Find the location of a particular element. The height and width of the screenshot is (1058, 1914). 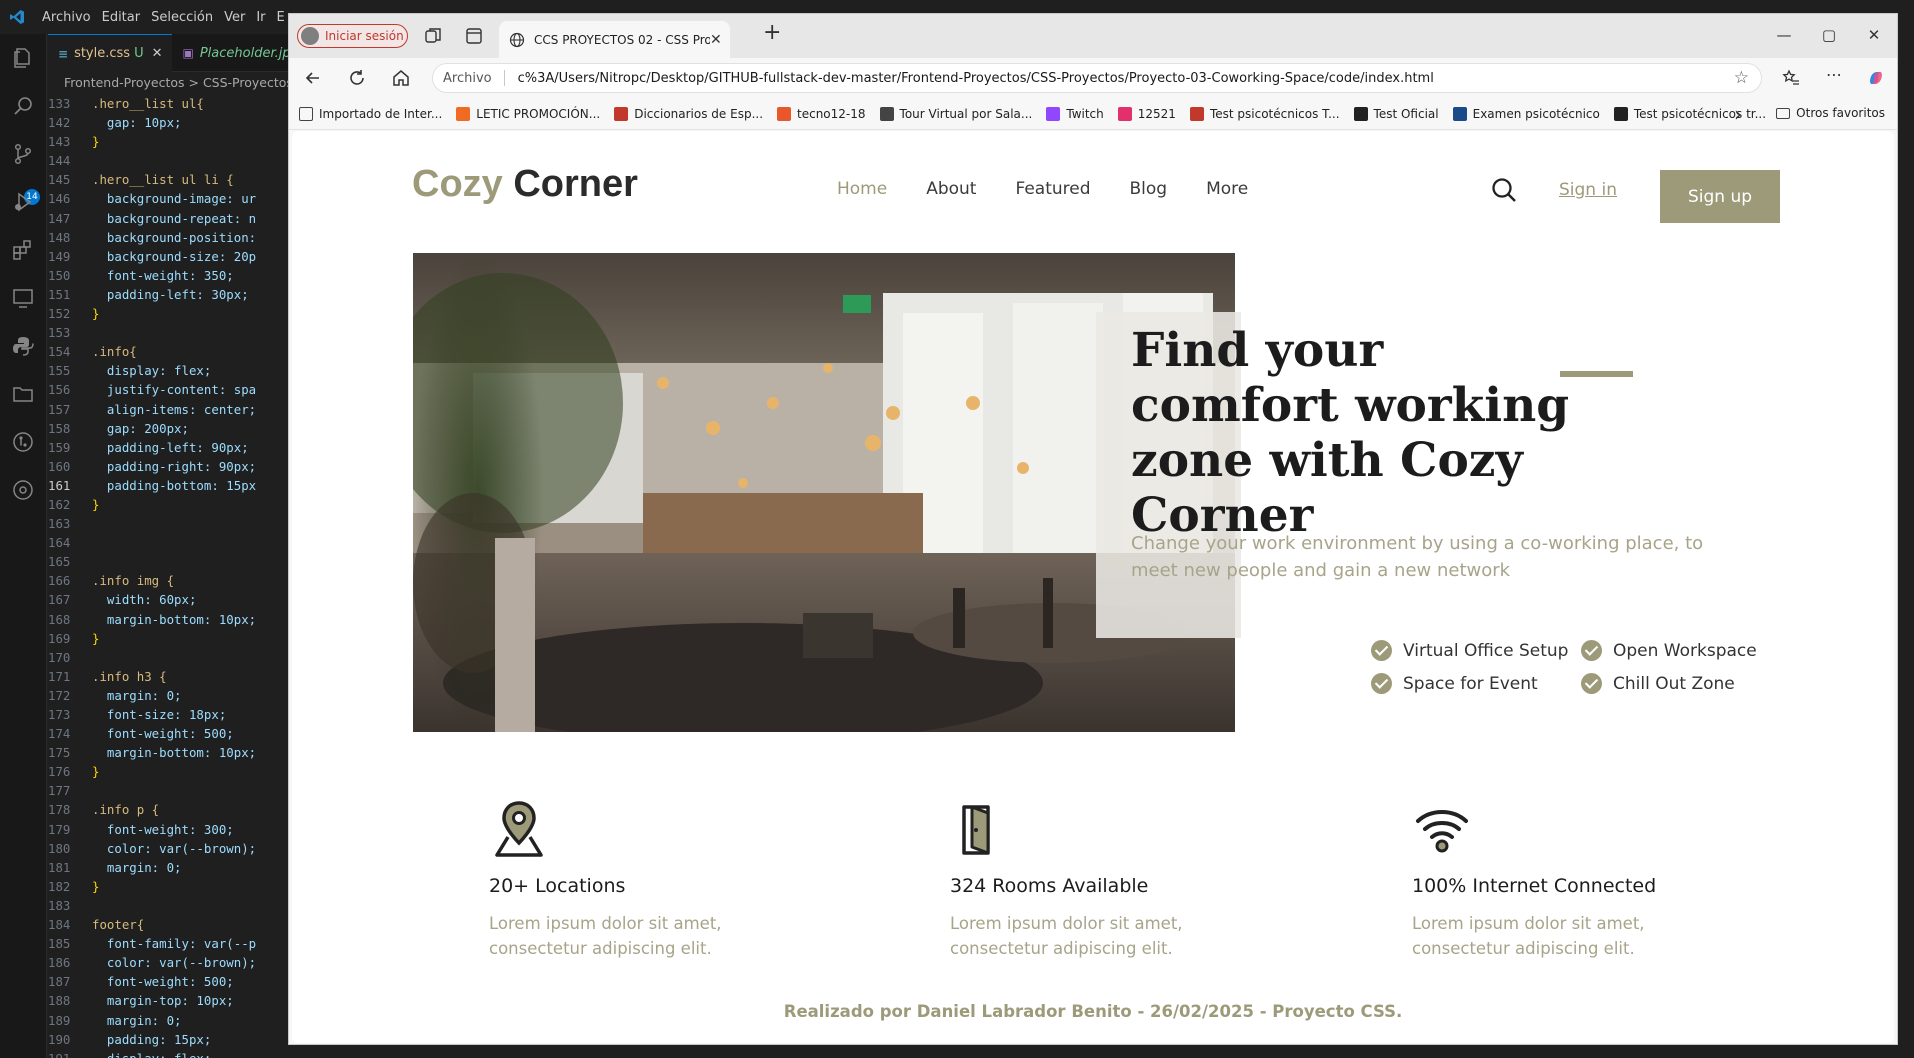

code-line: 176} is located at coordinates (168, 771).